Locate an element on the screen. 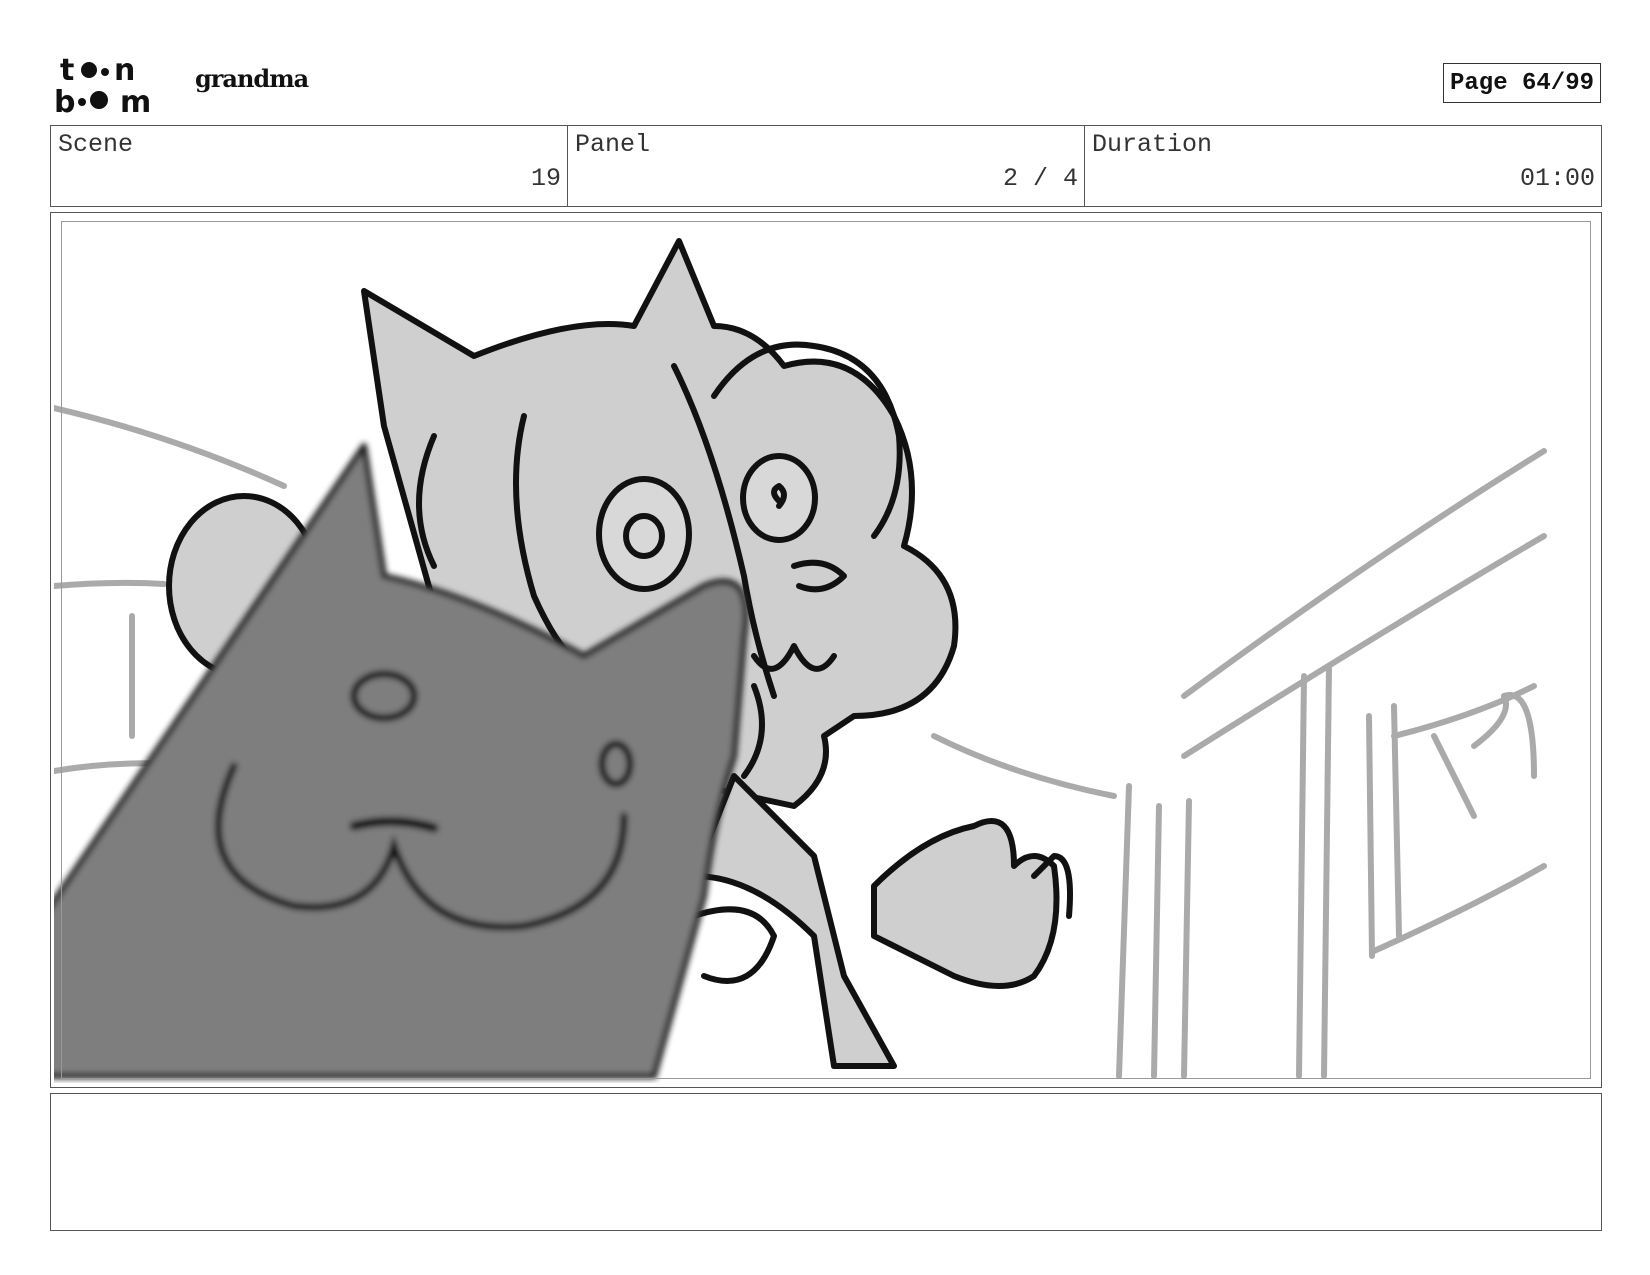 The height and width of the screenshot is (1275, 1650). panel-cell: Panel 2 / 4 is located at coordinates (826, 166).